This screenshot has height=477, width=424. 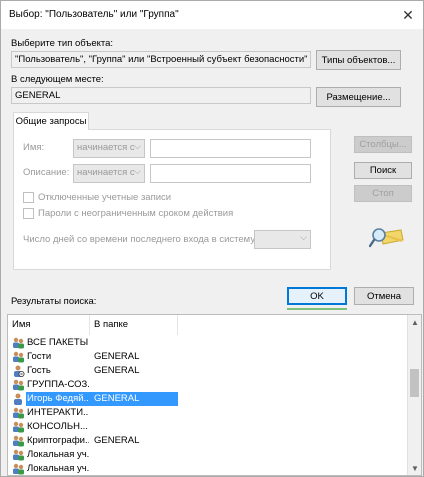 What do you see at coordinates (18, 399) in the screenshot?
I see `user-icon` at bounding box center [18, 399].